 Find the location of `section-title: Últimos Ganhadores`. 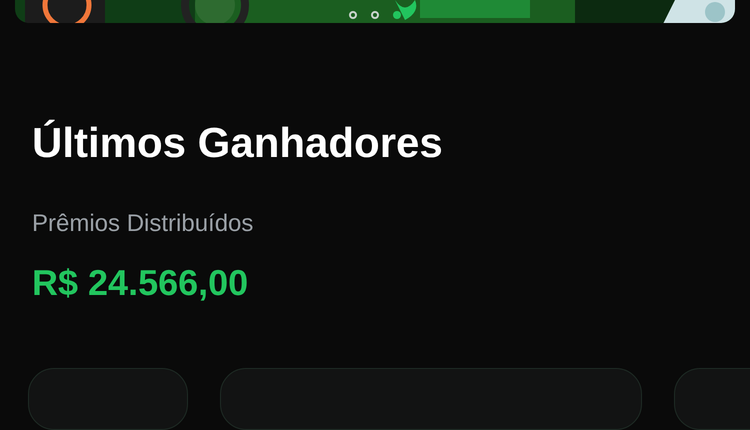

section-title: Últimos Ganhadores is located at coordinates (238, 143).